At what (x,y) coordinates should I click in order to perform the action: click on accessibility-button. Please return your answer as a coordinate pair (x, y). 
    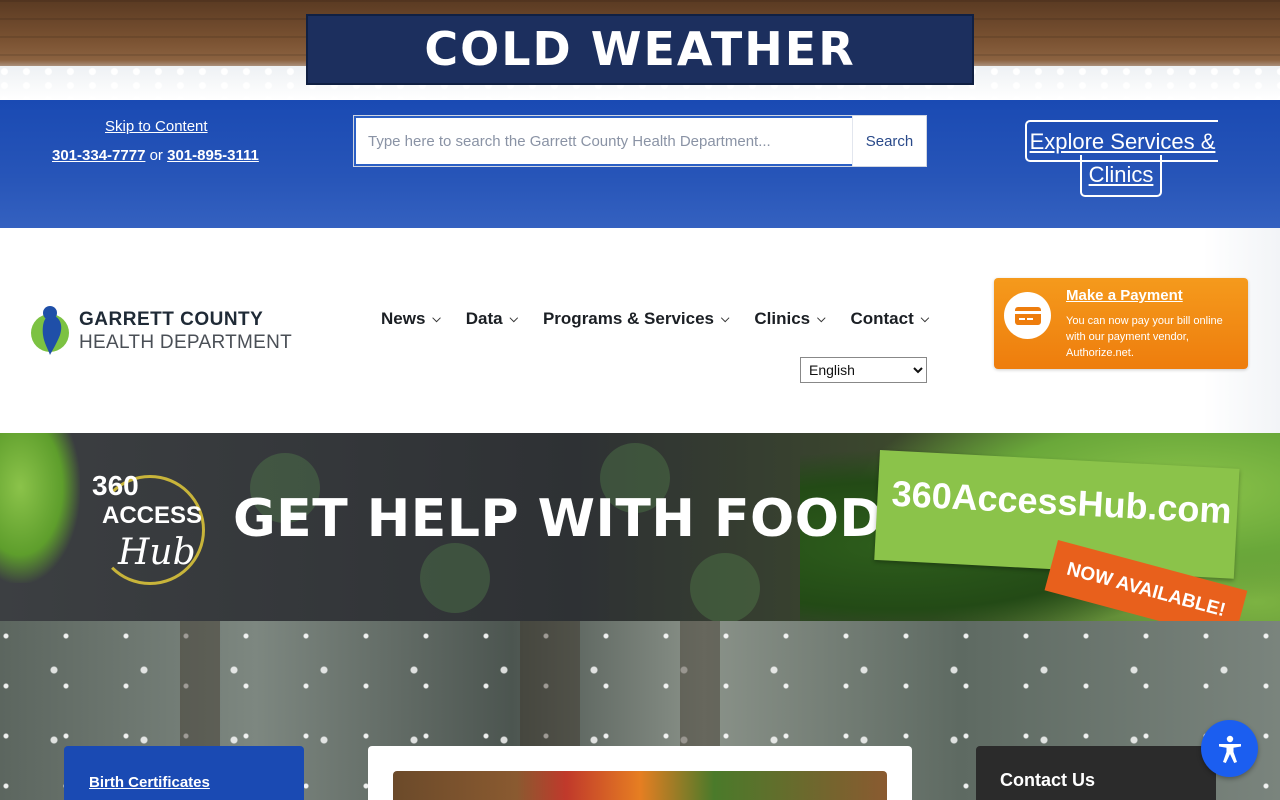
    Looking at the image, I should click on (1229, 748).